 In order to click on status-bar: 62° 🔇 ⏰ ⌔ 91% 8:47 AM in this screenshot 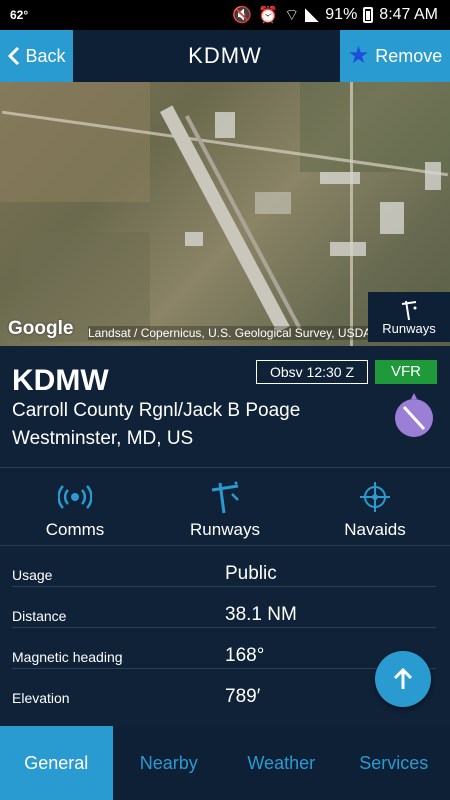, I will do `click(225, 15)`.